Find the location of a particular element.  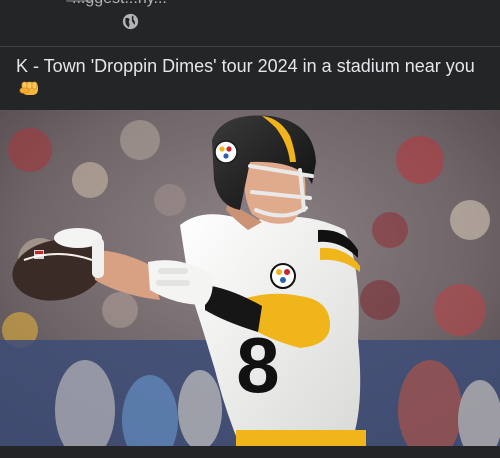

photo-bottom-border is located at coordinates (250, 452).